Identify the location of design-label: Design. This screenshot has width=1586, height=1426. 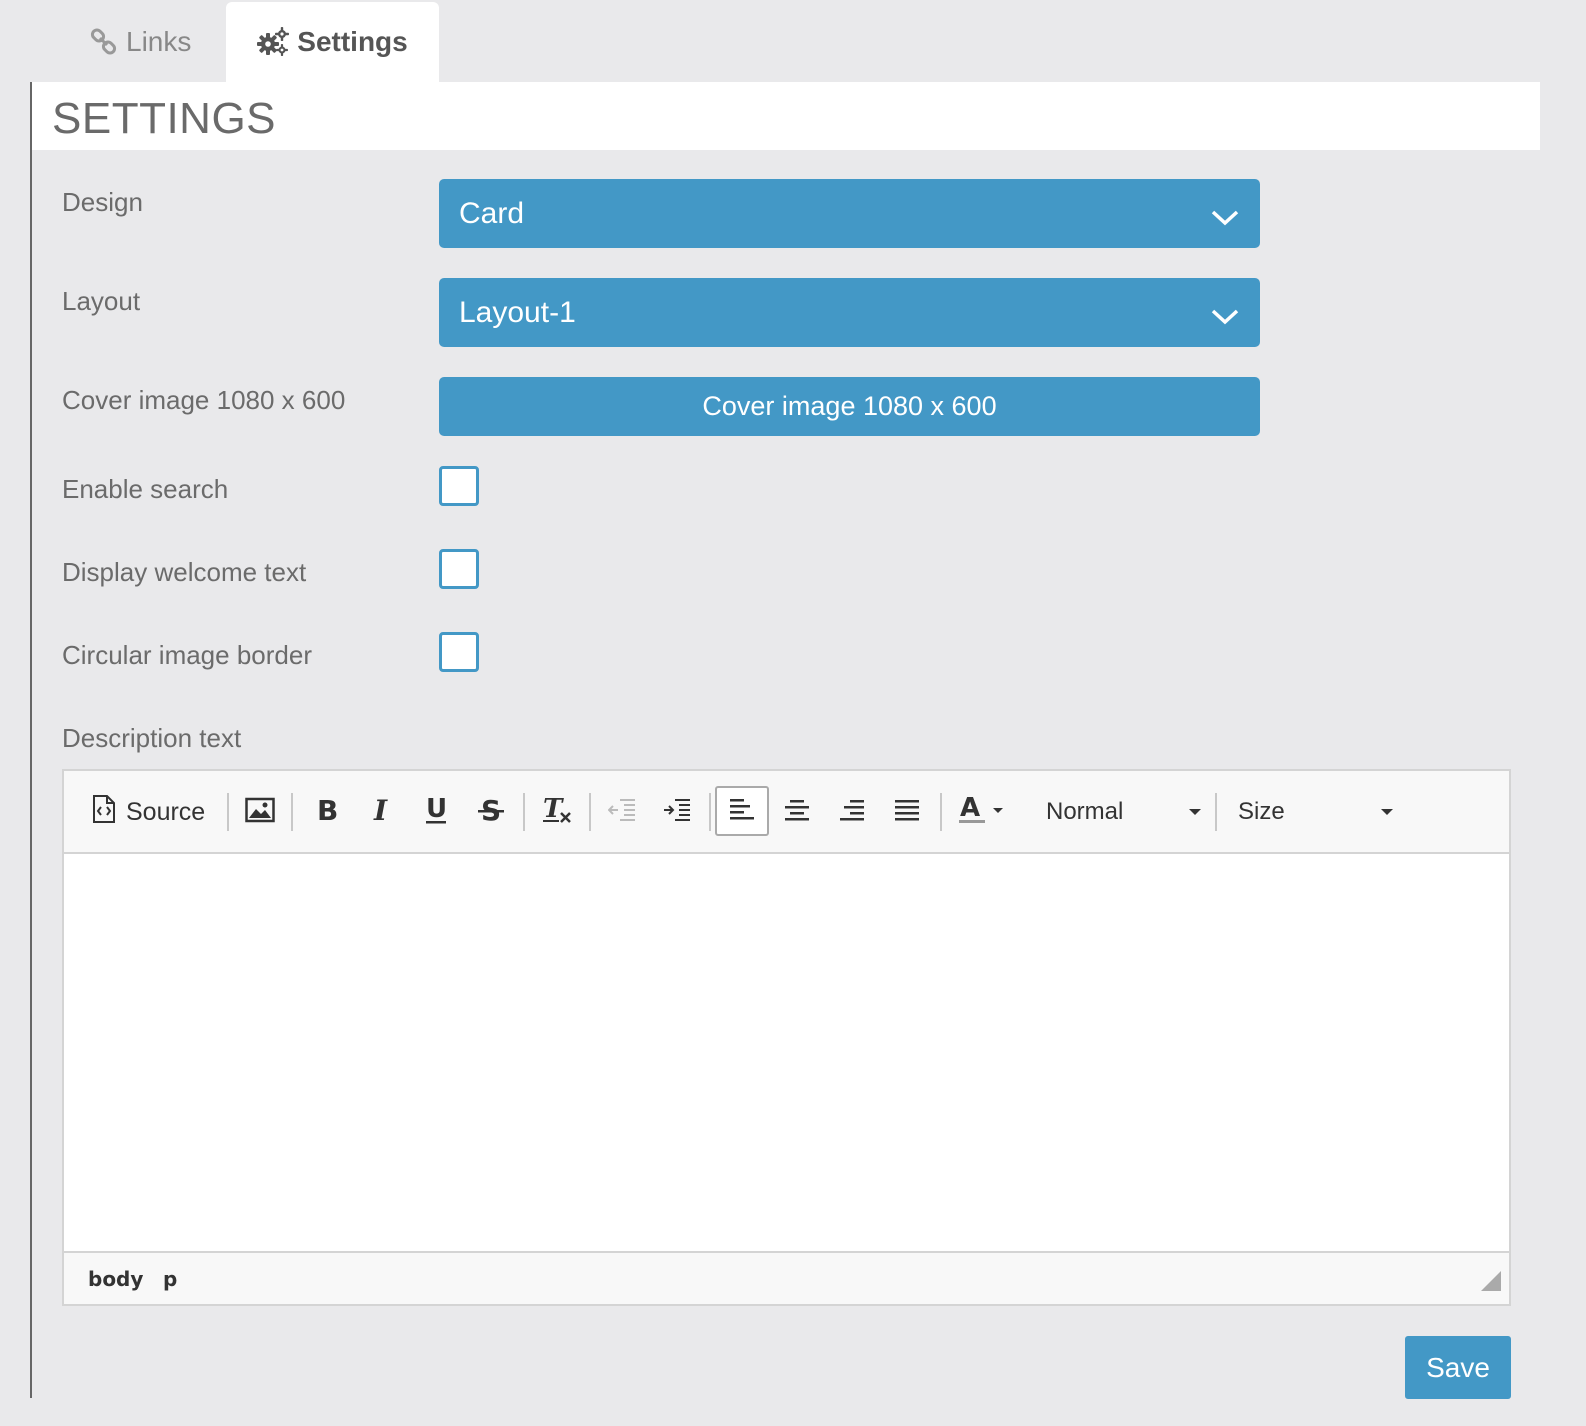
(102, 202).